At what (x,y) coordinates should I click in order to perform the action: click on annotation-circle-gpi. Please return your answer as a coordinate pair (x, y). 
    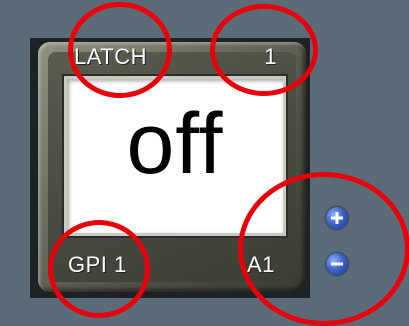
    Looking at the image, I should click on (99, 269).